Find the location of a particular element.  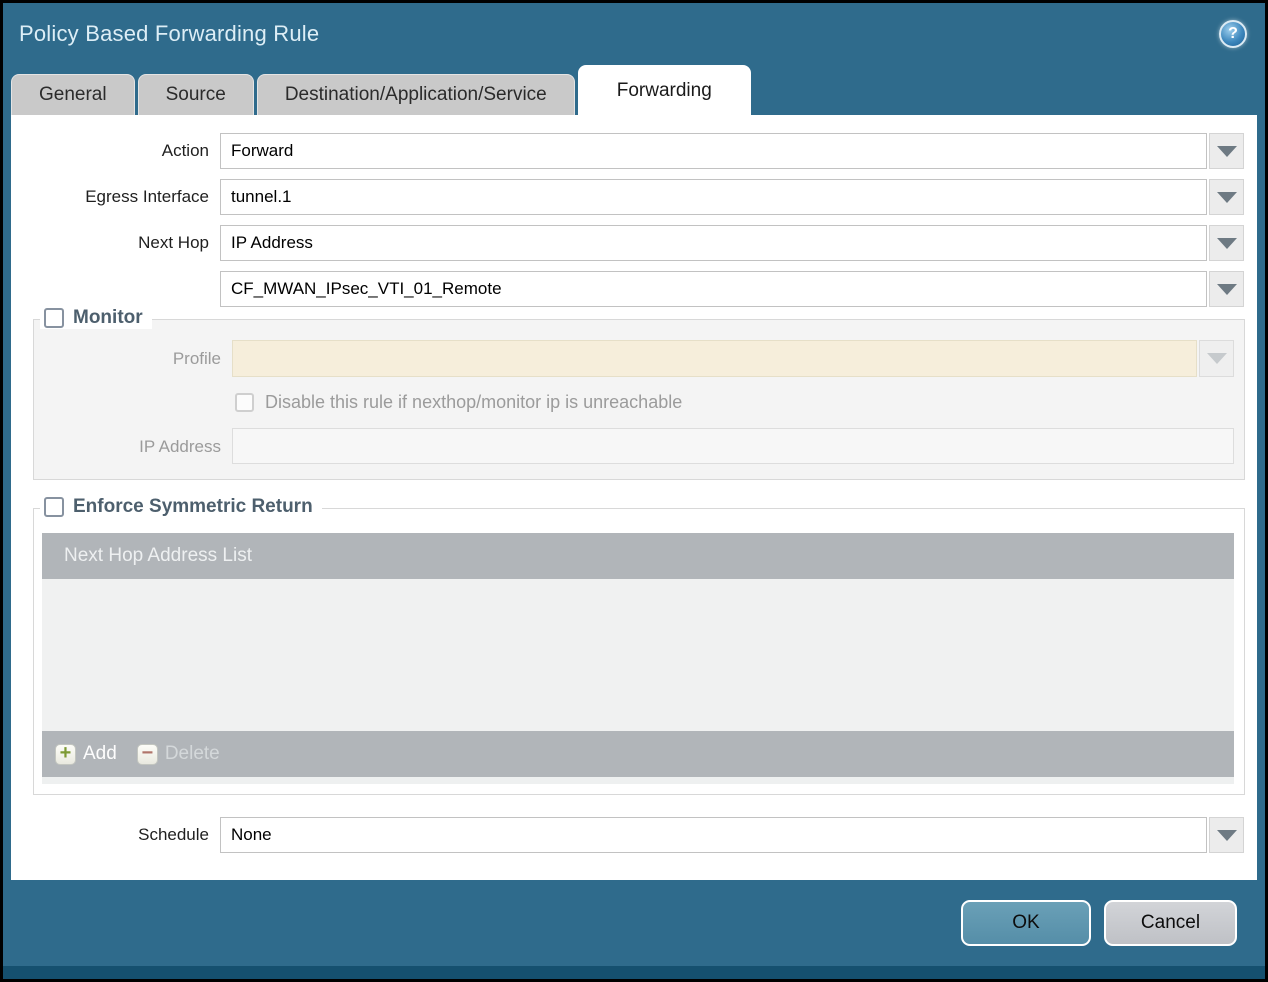

tab-destination-label: Destination/Application/Service is located at coordinates (415, 94).